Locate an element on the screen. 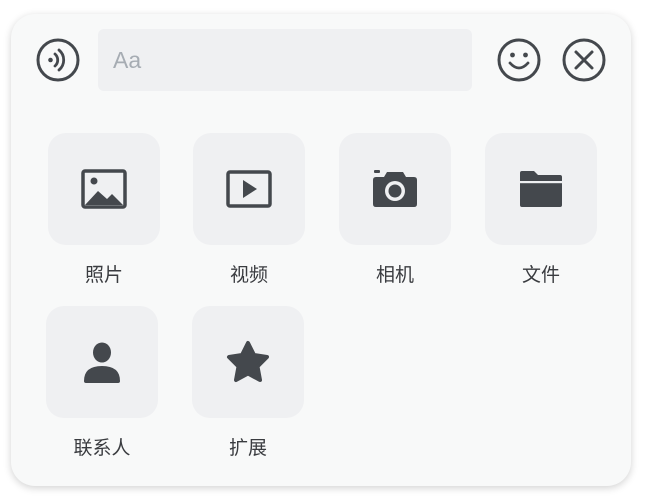 Image resolution: width=645 pixels, height=504 pixels. action-photo-label: 照片 is located at coordinates (103, 275).